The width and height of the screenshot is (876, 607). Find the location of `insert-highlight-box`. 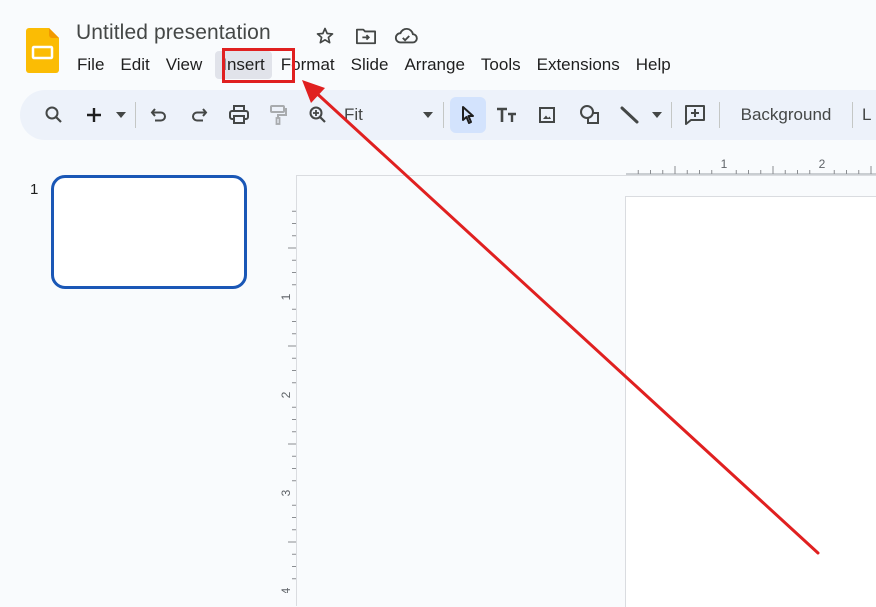

insert-highlight-box is located at coordinates (258, 65).